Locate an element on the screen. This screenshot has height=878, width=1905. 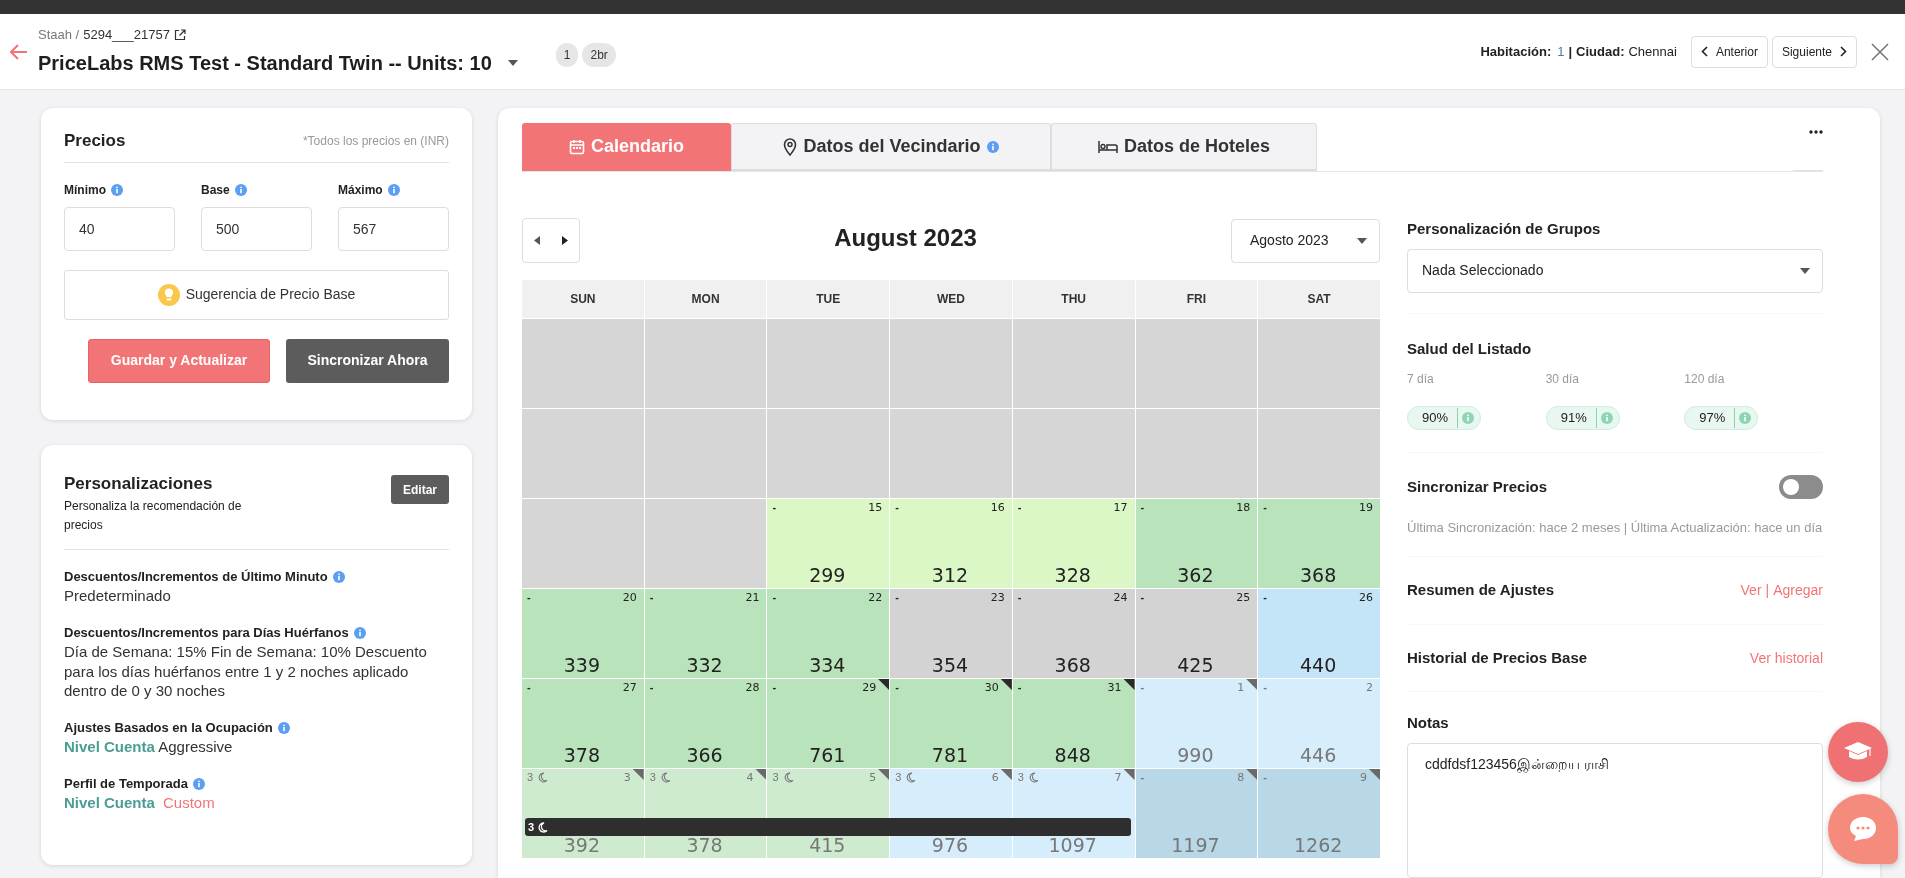
calendar-day: - 17 328 is located at coordinates (1073, 543).